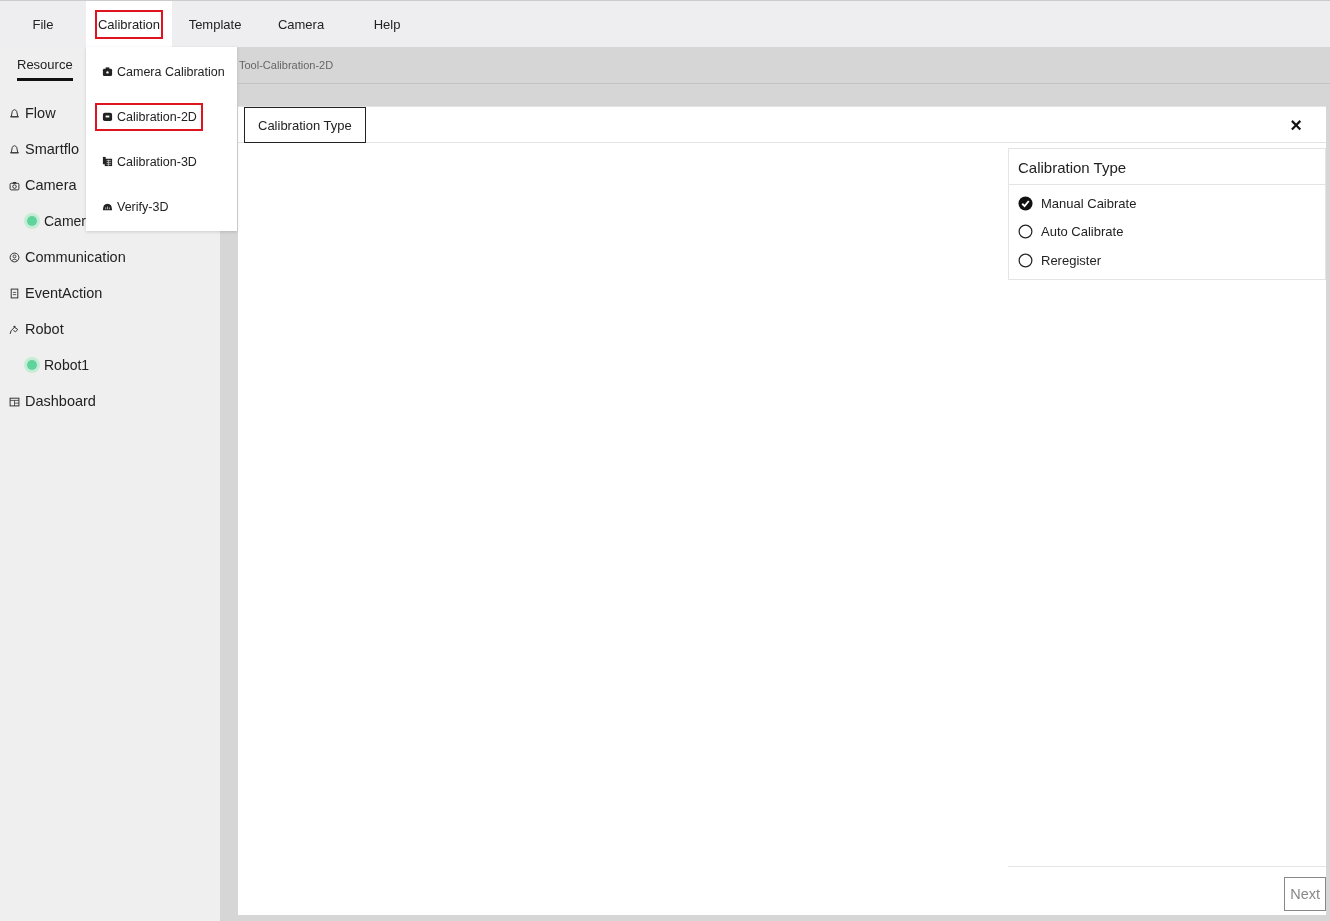 This screenshot has width=1330, height=921. What do you see at coordinates (1082, 232) in the screenshot?
I see `radio-label: Auto Calibrate` at bounding box center [1082, 232].